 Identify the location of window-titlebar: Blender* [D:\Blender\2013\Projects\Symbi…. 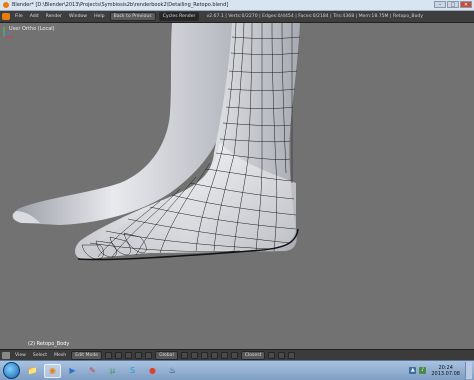
(237, 5).